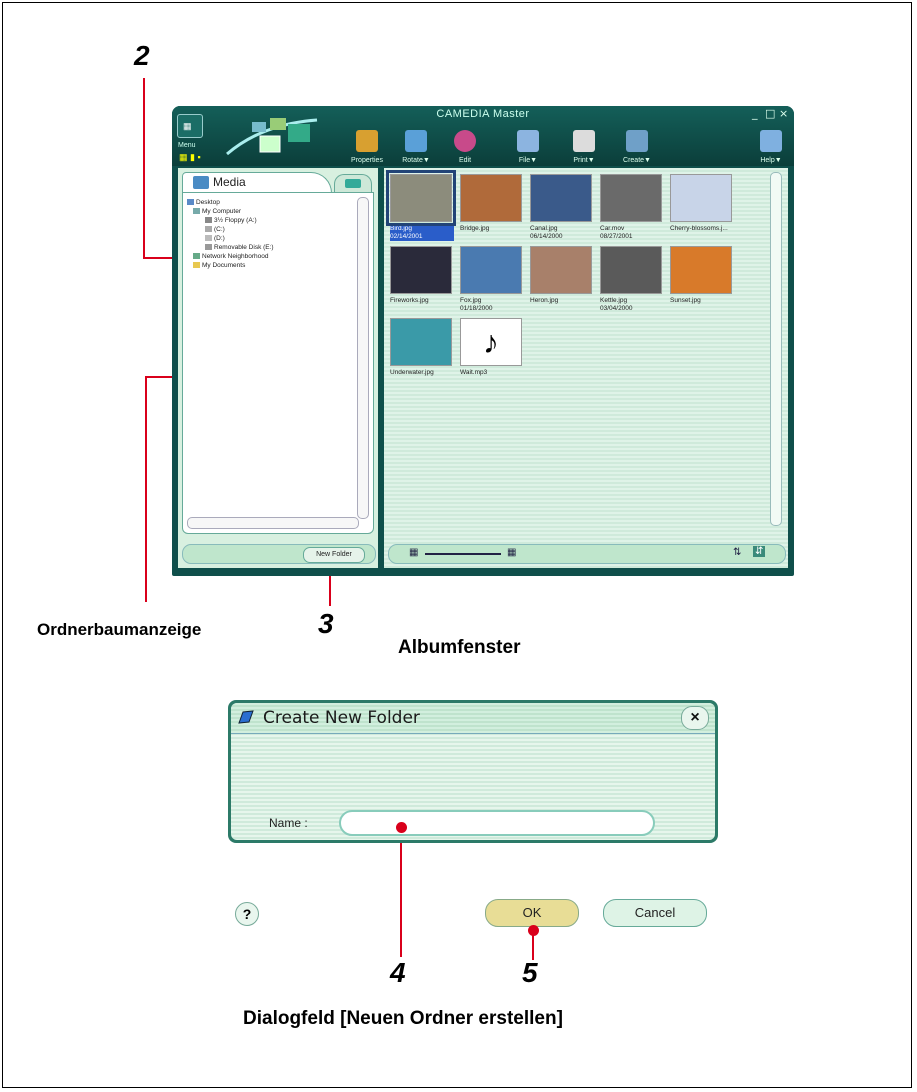  What do you see at coordinates (187, 145) in the screenshot?
I see `menu-label: Menu` at bounding box center [187, 145].